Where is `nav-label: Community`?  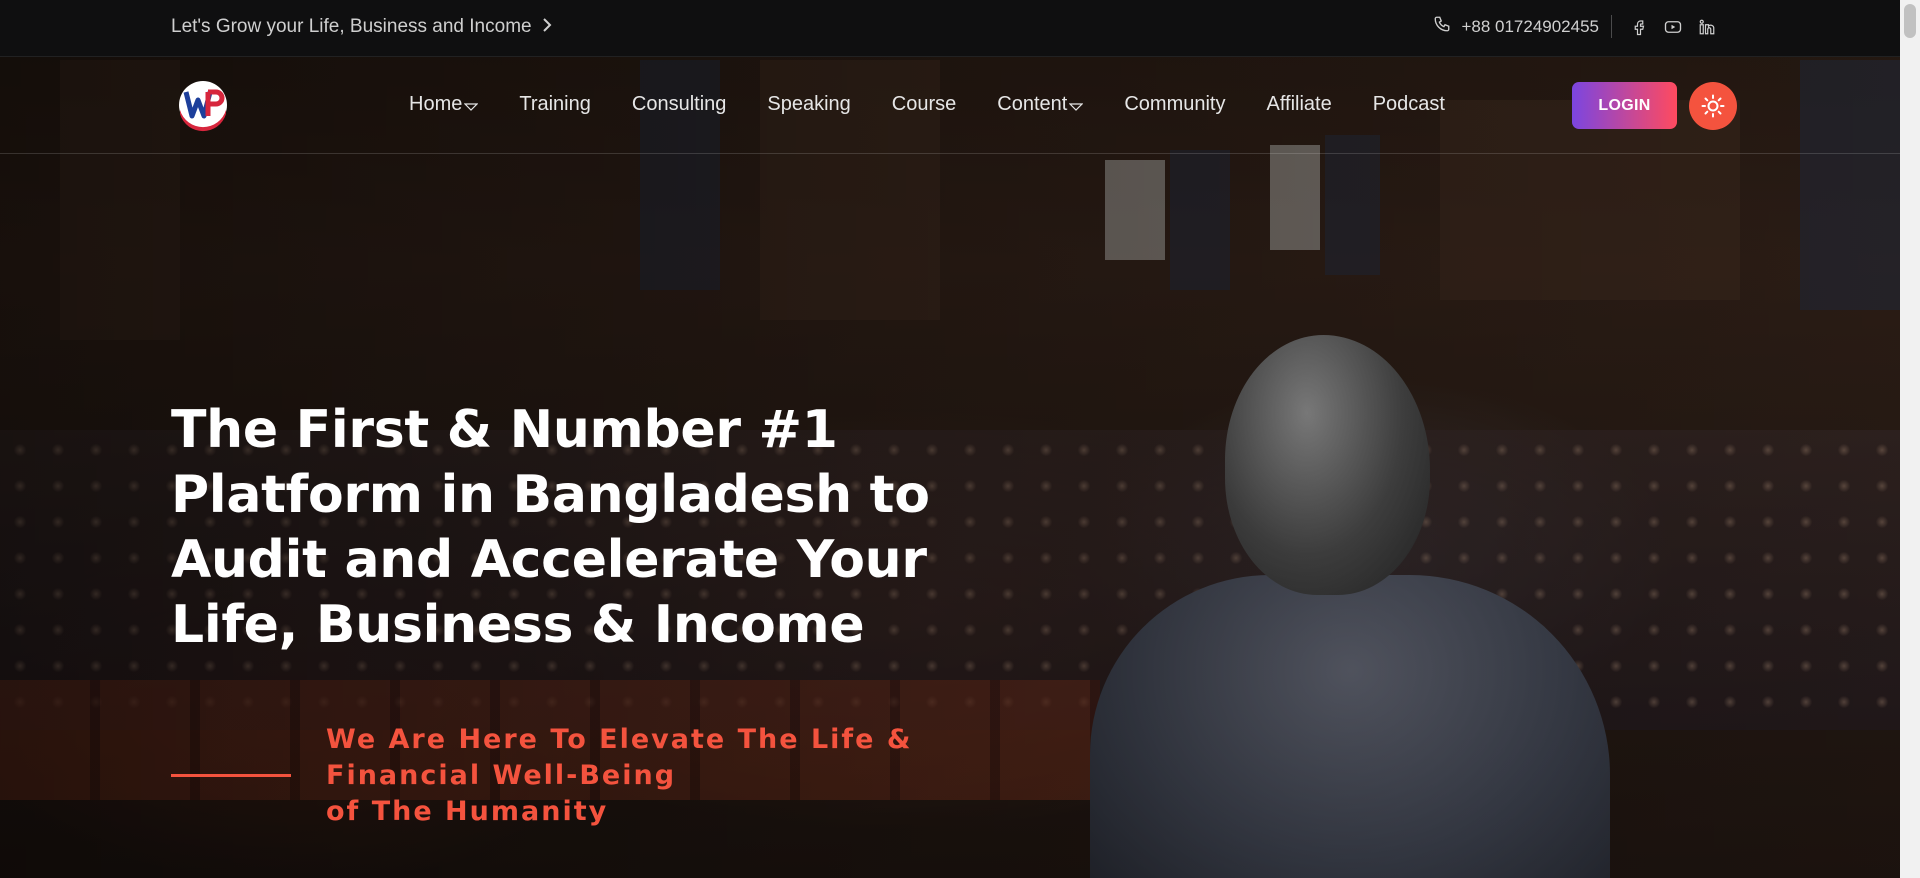 nav-label: Community is located at coordinates (1175, 104).